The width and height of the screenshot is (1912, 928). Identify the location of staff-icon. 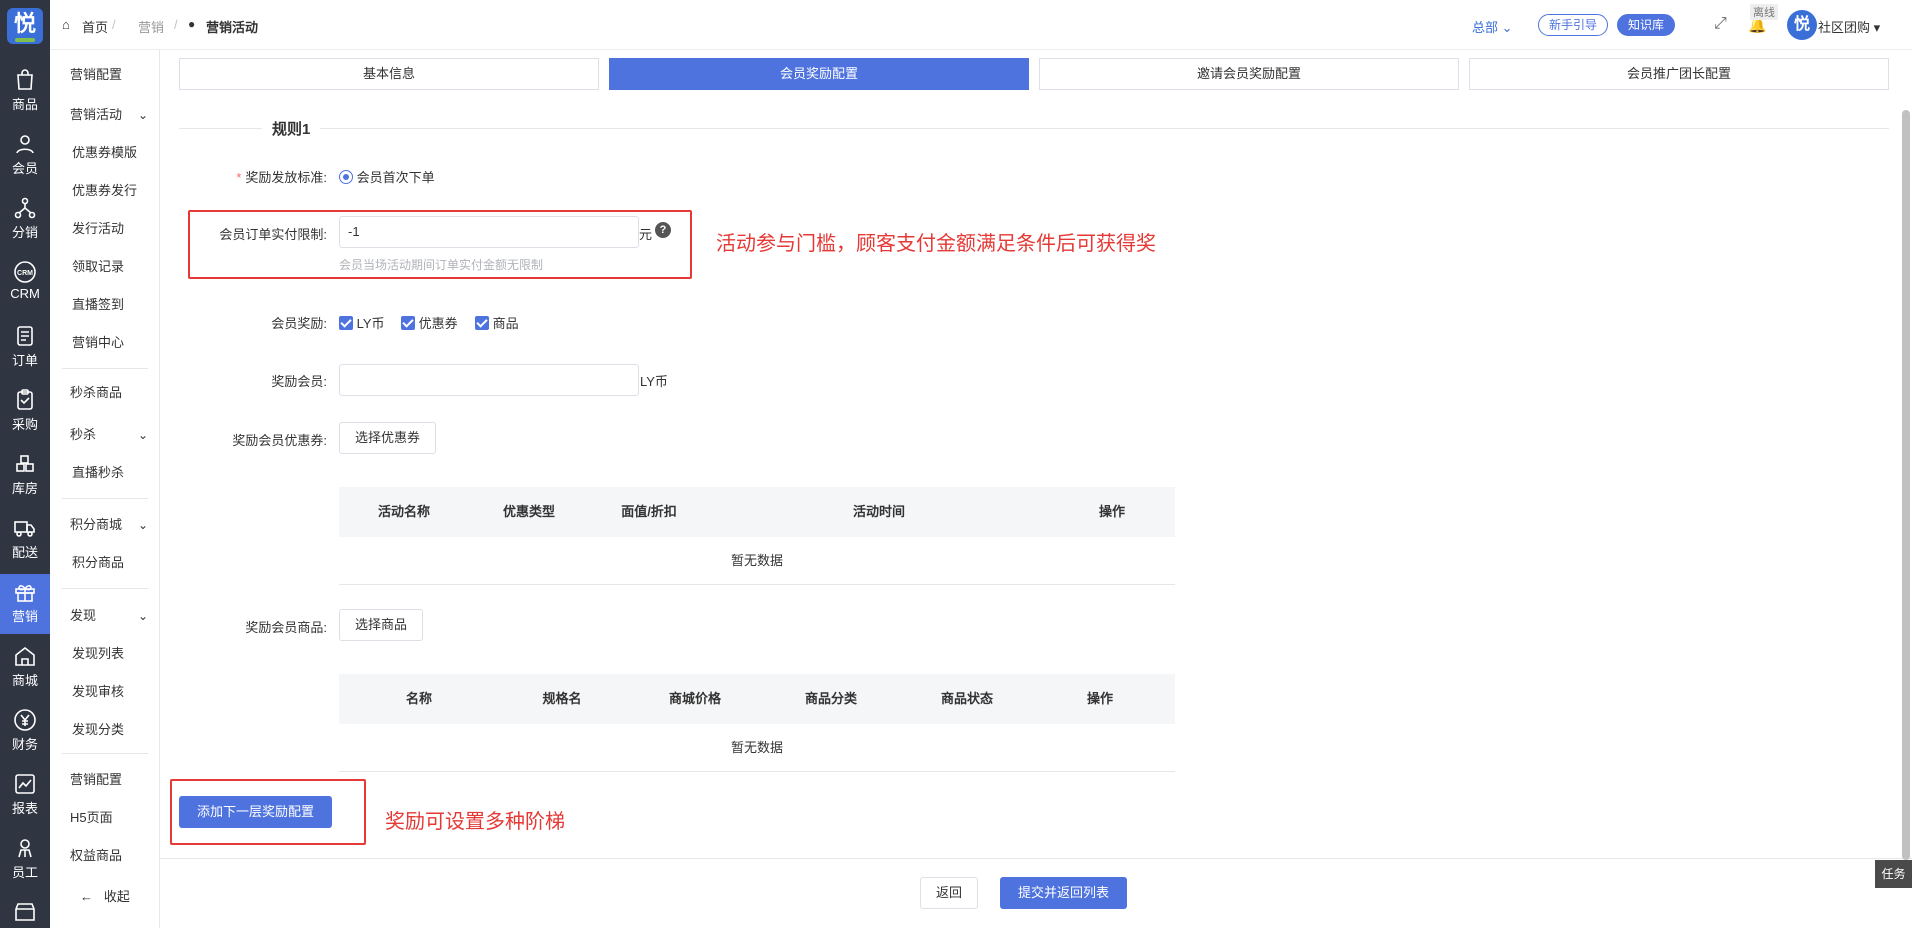
(25, 848).